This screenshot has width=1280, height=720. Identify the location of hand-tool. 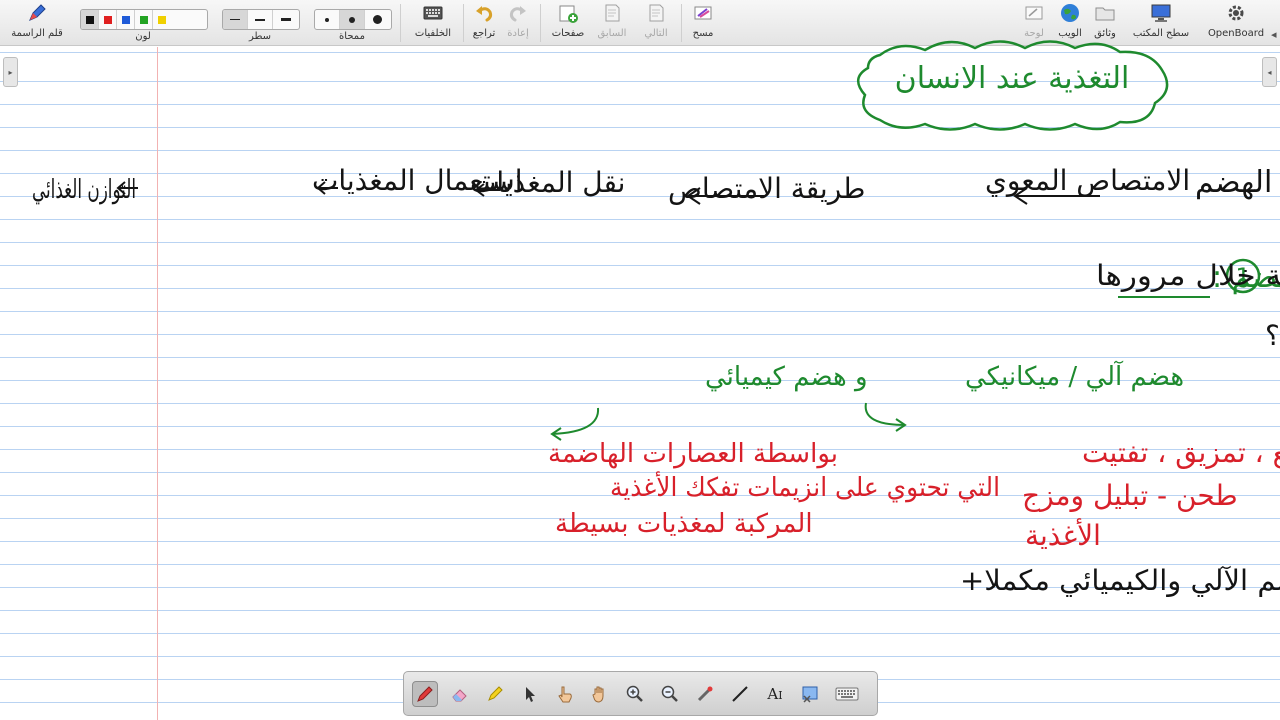
(600, 694).